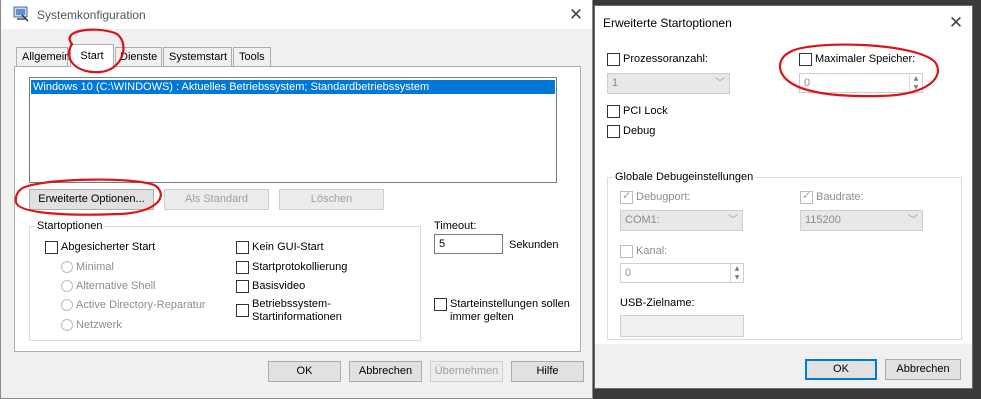 The height and width of the screenshot is (399, 981). I want to click on channel-input: 0 ▲ ▼, so click(682, 273).